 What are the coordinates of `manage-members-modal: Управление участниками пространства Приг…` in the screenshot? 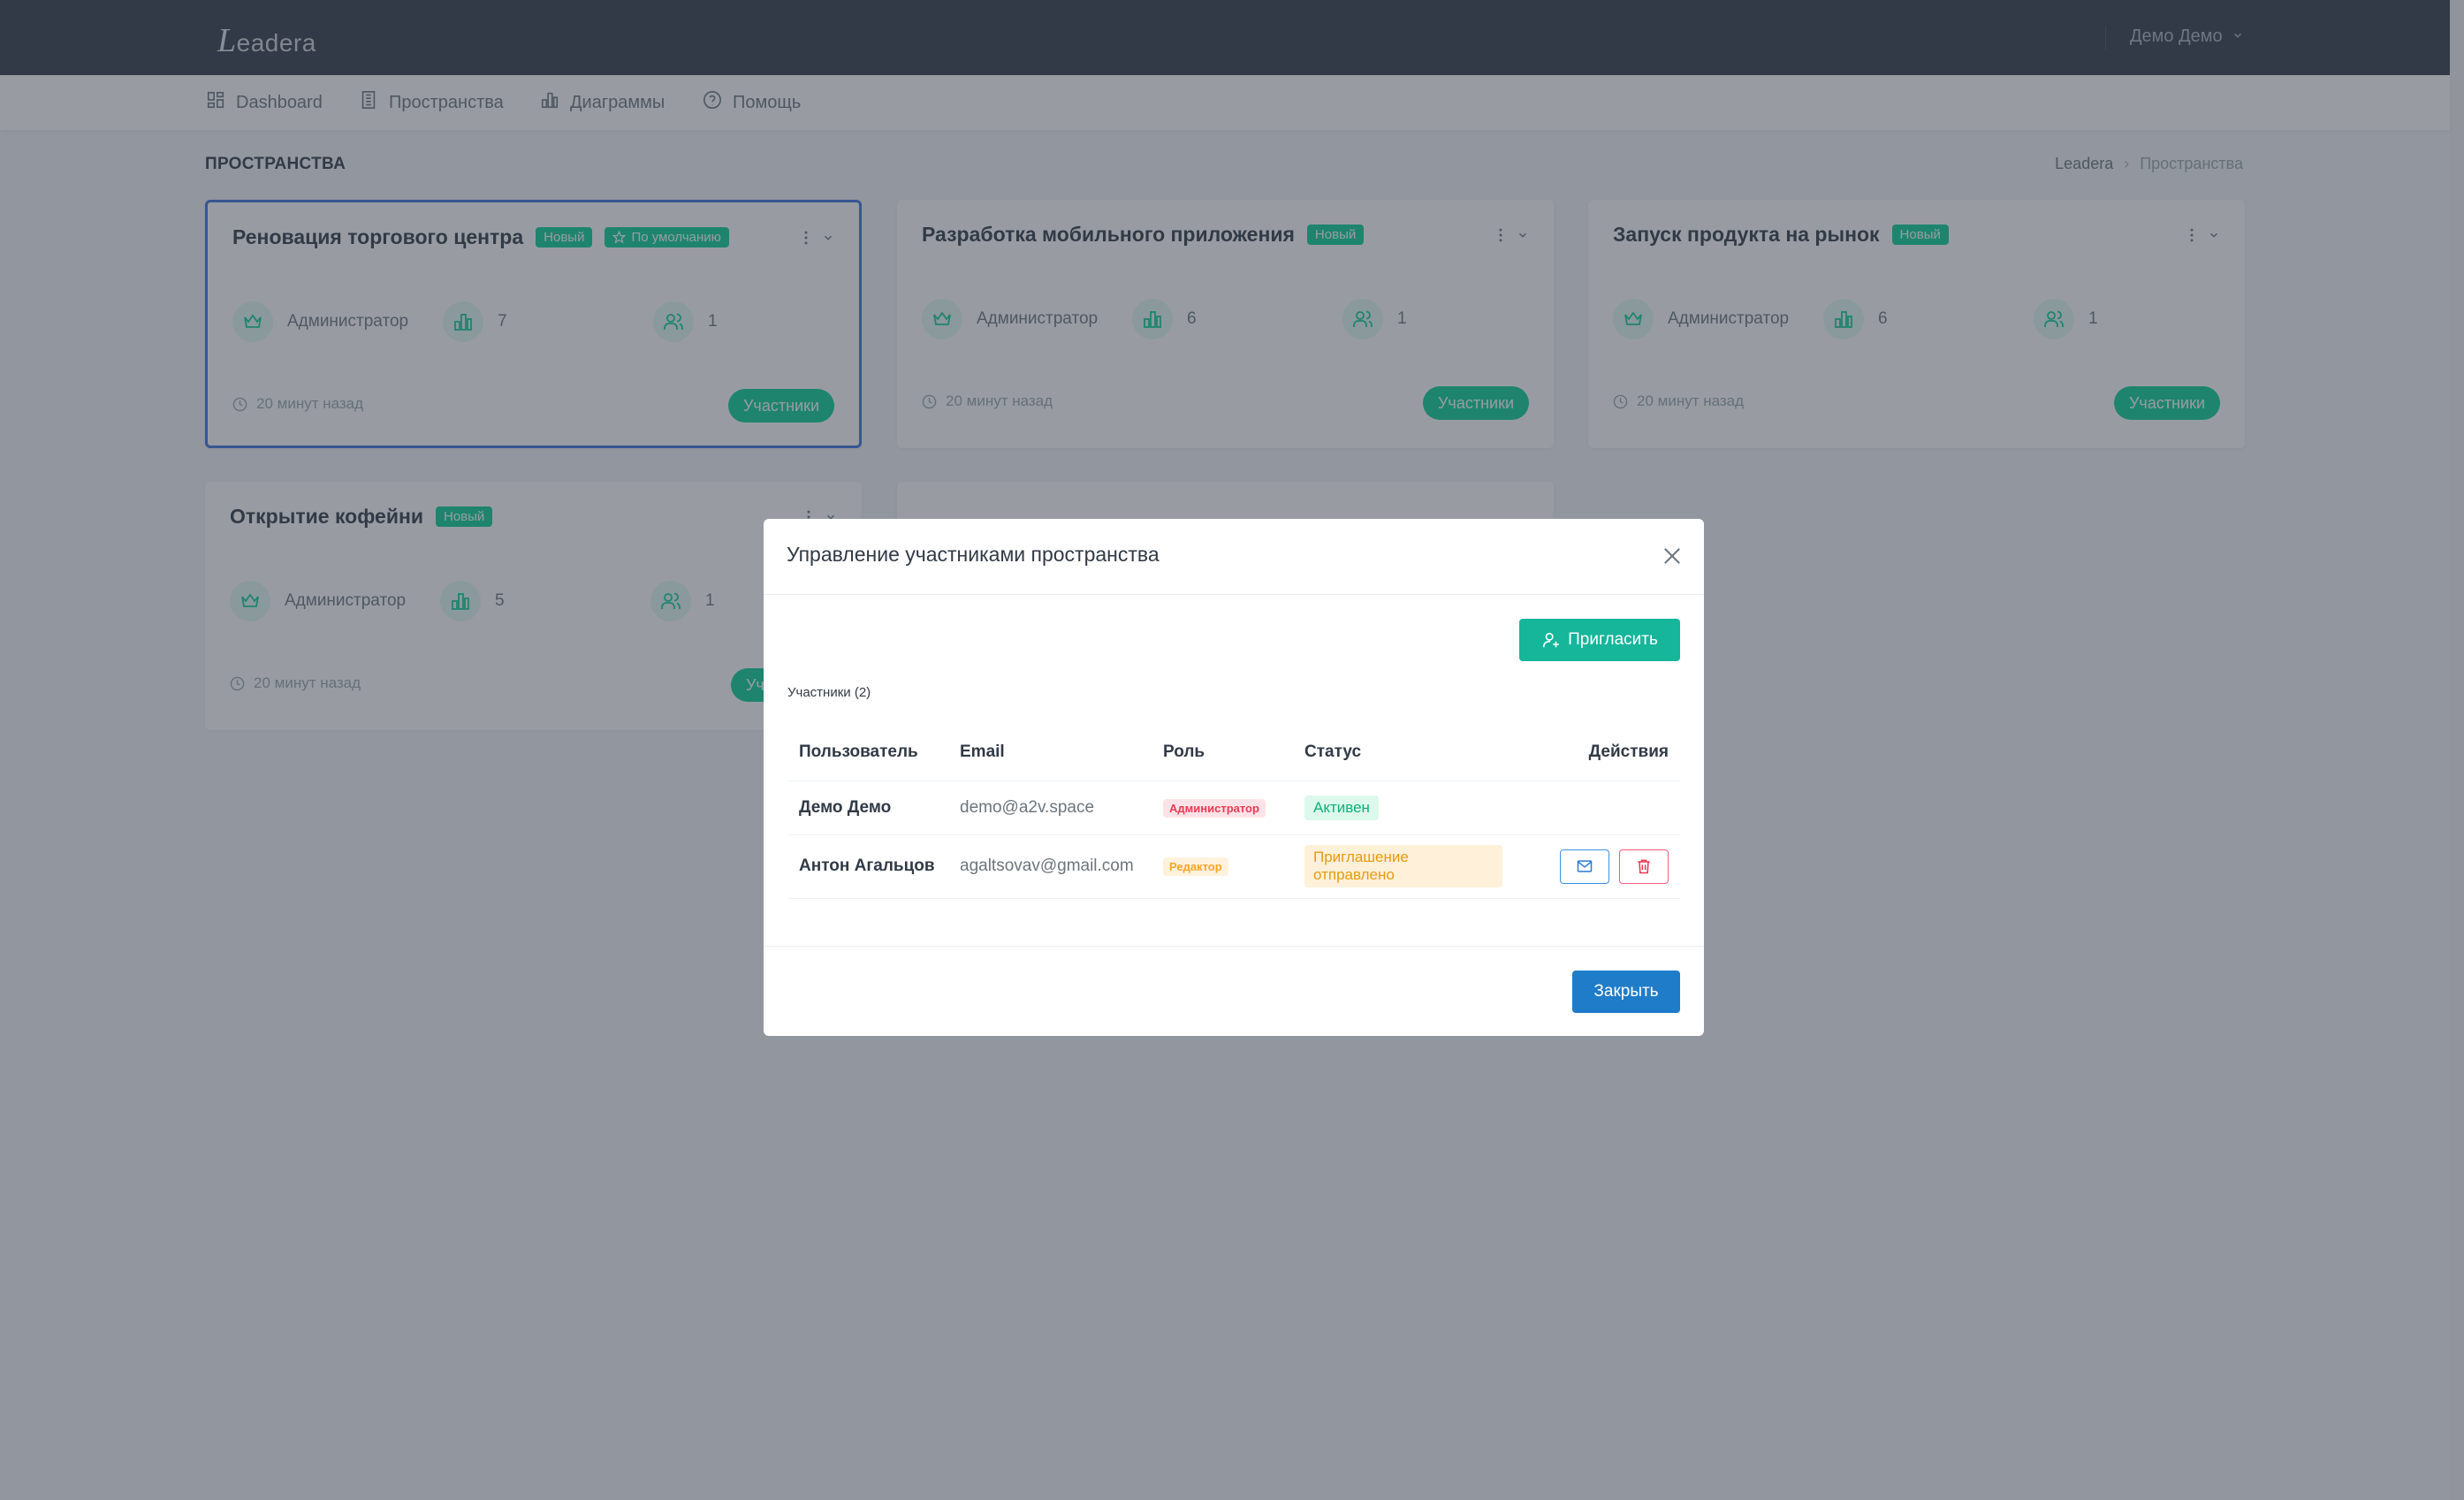 It's located at (1234, 777).